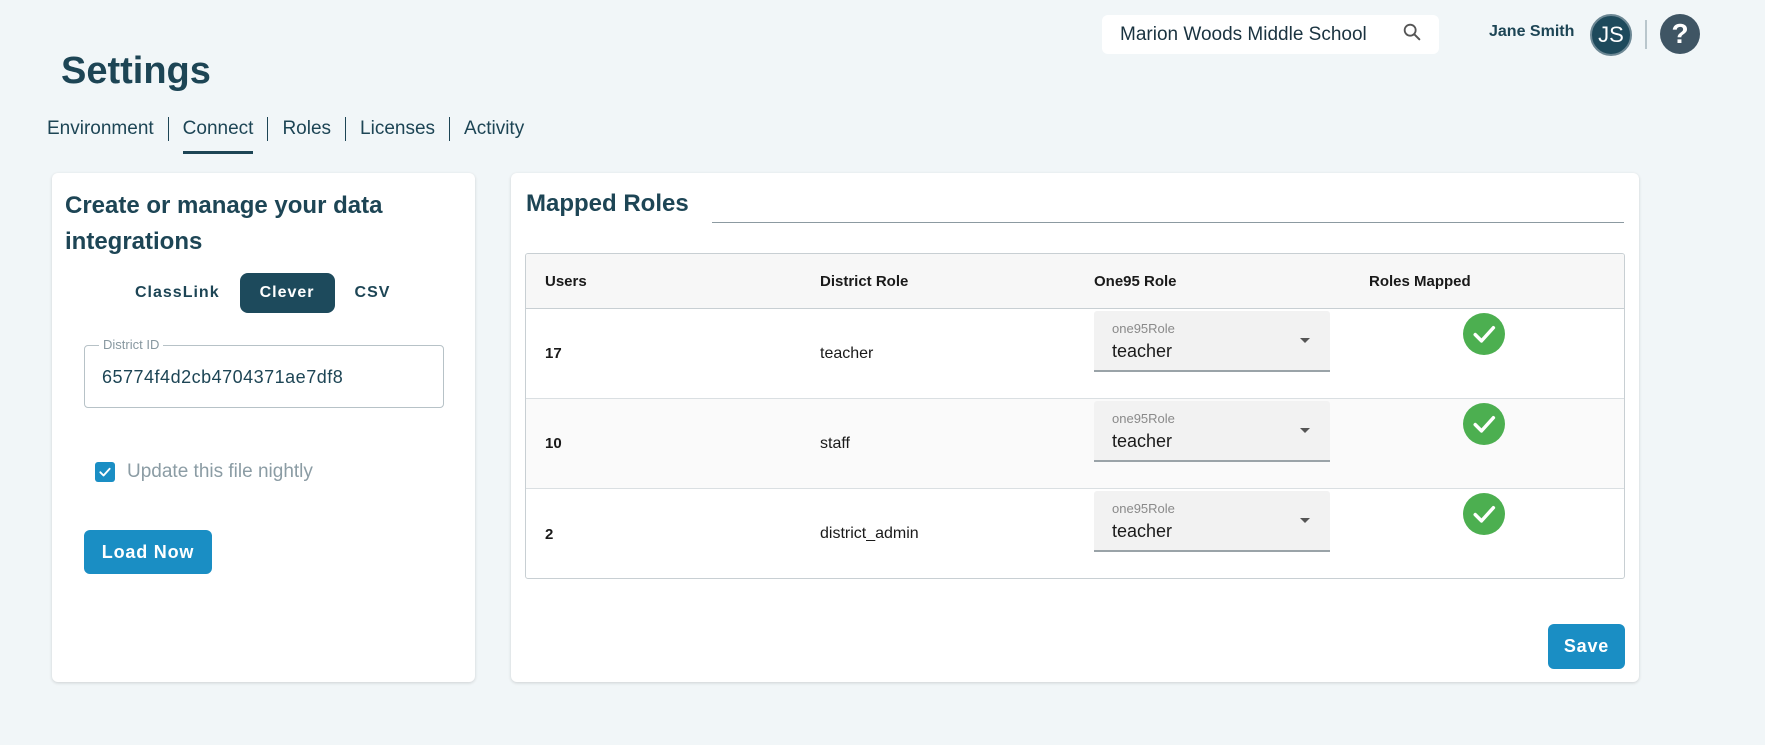 The width and height of the screenshot is (1765, 745). I want to click on table-row: 10 staff one95Role teacher, so click(1075, 444).